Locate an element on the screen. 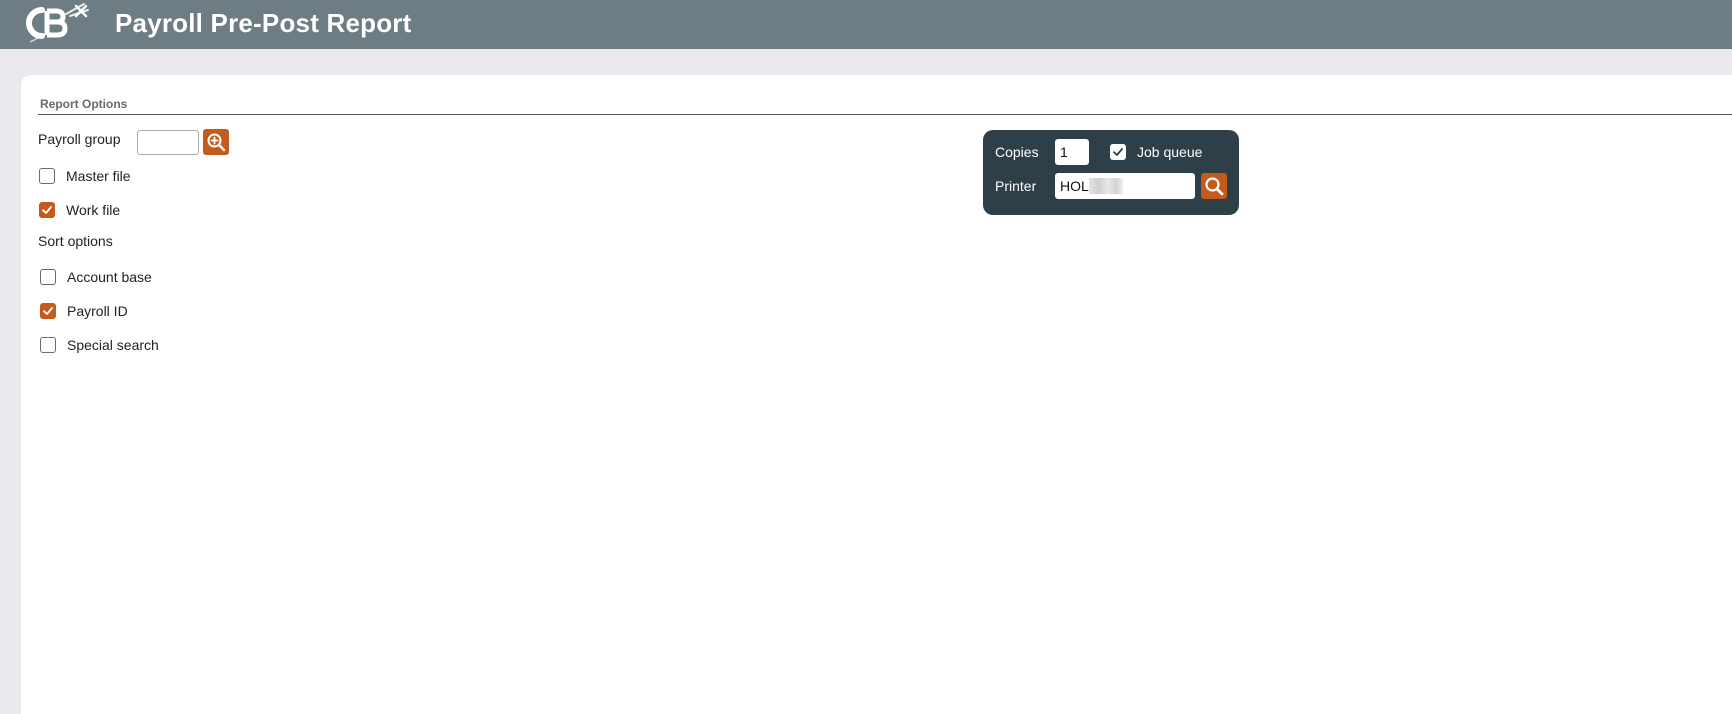 The image size is (1732, 714). cb-logo-icon is located at coordinates (57, 23).